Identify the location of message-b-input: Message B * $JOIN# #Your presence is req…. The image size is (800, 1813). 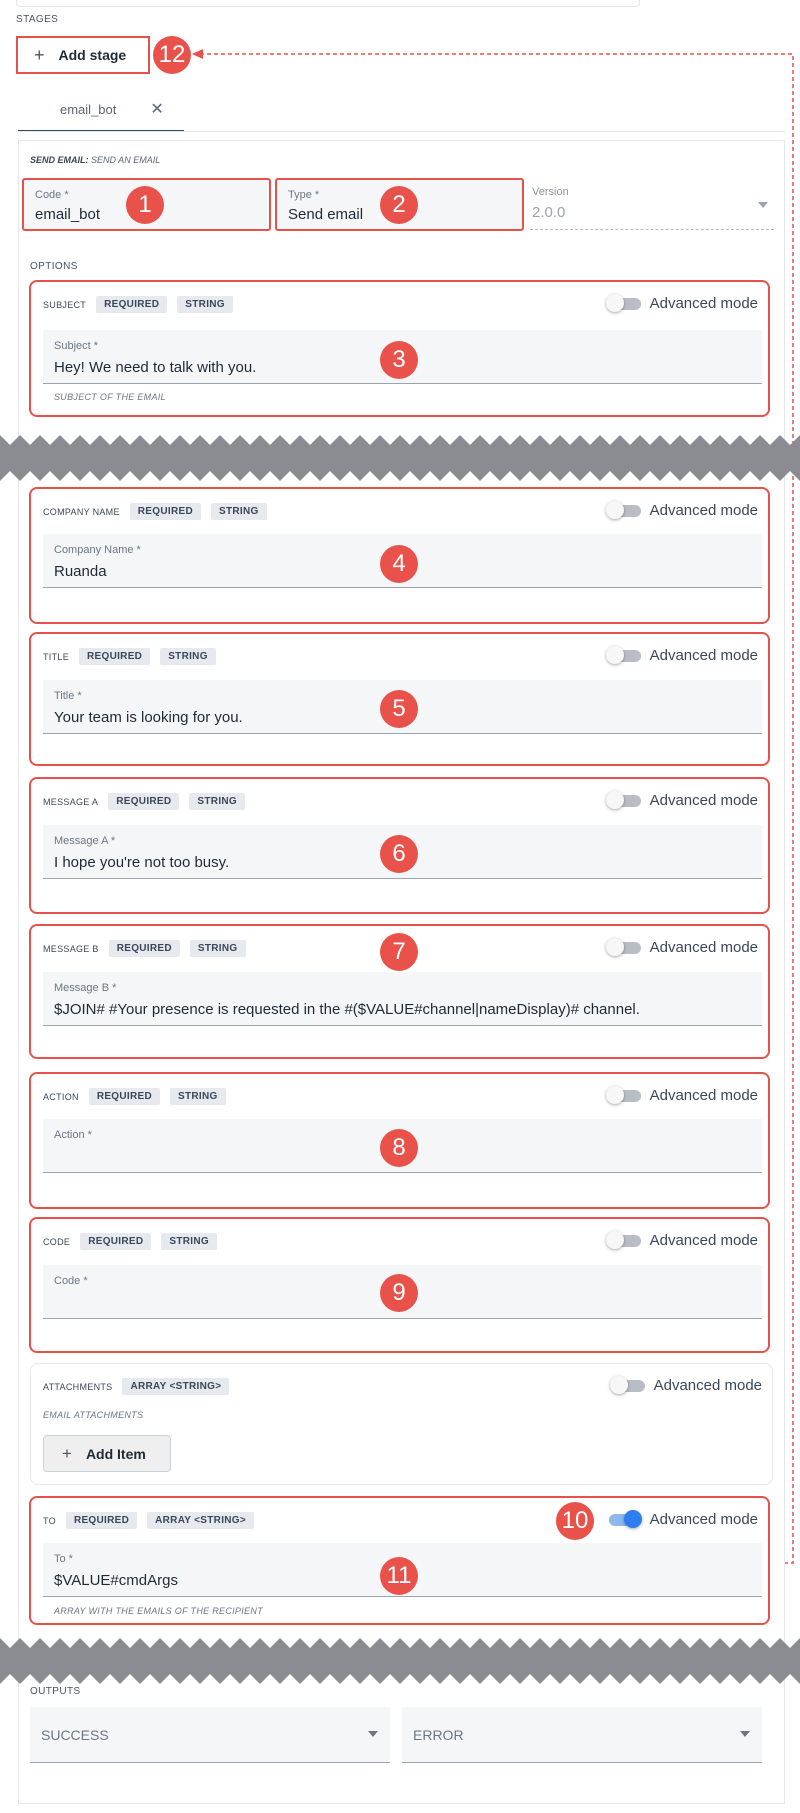
(402, 999).